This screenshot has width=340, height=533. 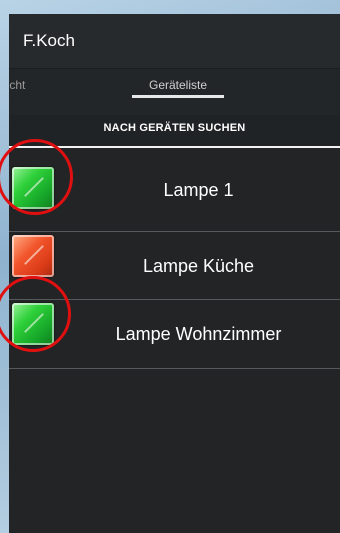 What do you see at coordinates (33, 256) in the screenshot?
I see `lamp-off-icon` at bounding box center [33, 256].